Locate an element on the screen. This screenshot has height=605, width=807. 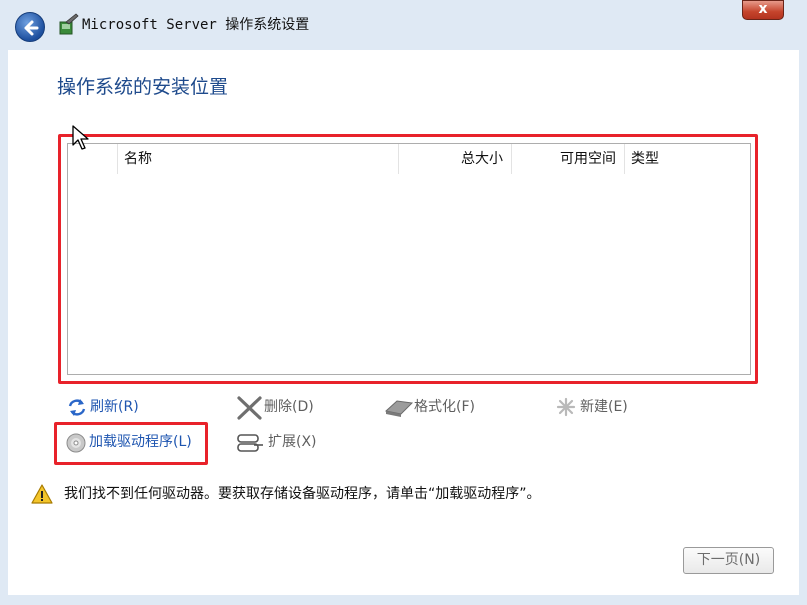
extend-disk-icon is located at coordinates (250, 443).